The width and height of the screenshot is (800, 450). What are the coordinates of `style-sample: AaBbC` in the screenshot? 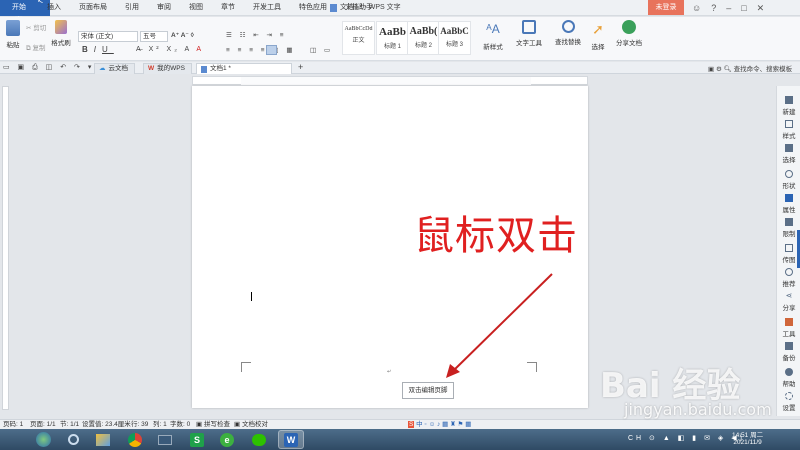 It's located at (454, 31).